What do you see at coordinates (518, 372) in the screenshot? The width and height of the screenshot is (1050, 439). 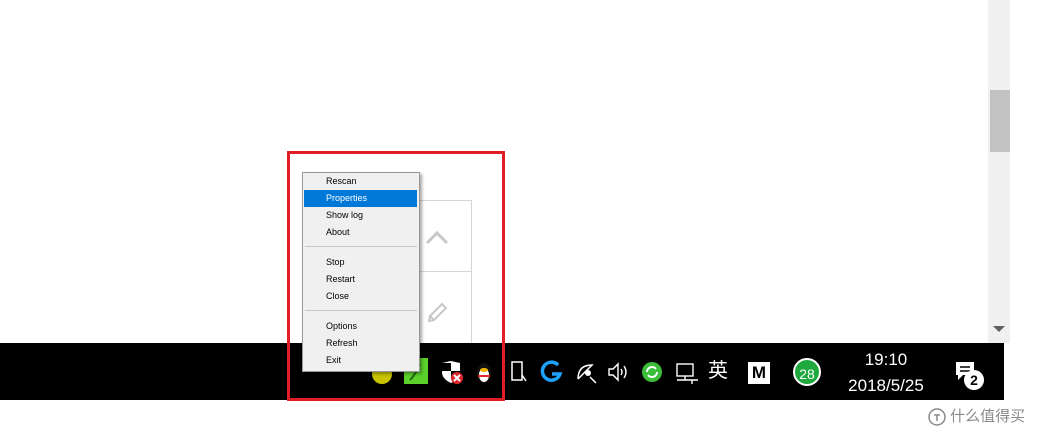 I see `usb-device-icon` at bounding box center [518, 372].